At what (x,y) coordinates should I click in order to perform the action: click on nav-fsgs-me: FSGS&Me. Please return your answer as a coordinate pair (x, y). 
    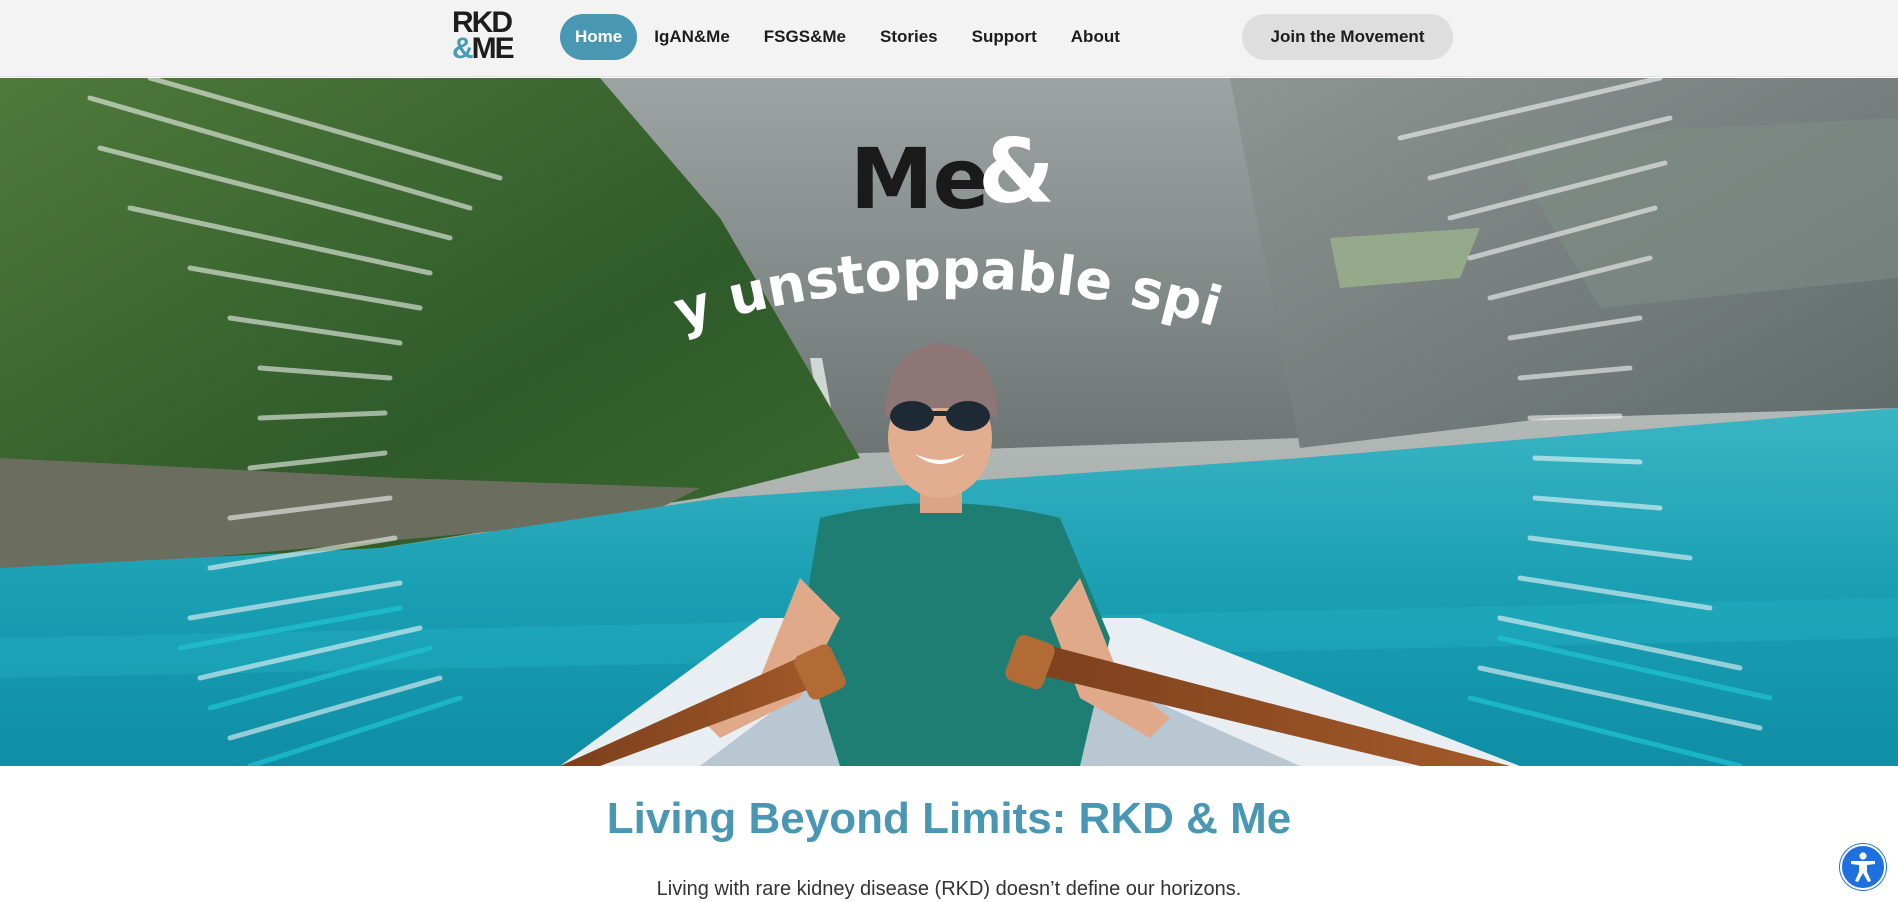
    Looking at the image, I should click on (805, 37).